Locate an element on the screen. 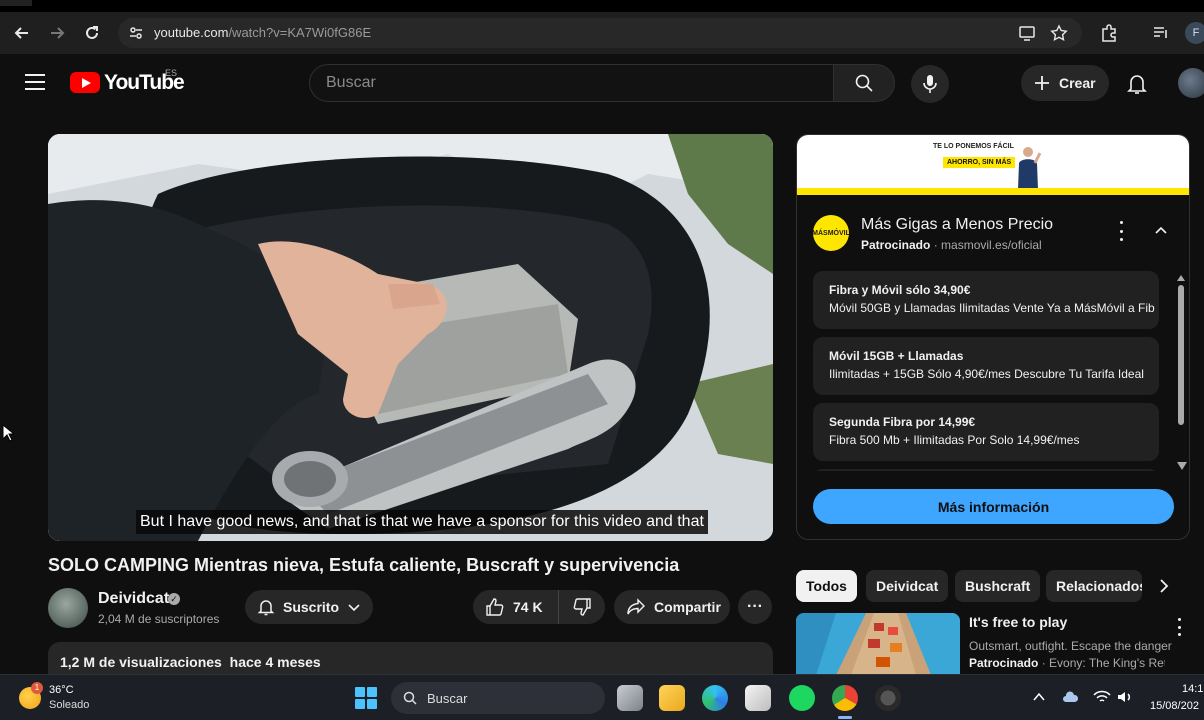 The image size is (1204, 720). advertiser-logo: MÁSMÓVIL is located at coordinates (831, 233).